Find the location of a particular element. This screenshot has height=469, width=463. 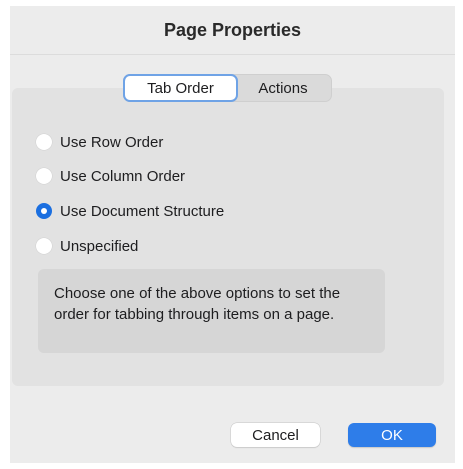

option-use-row-order: Use Row Order is located at coordinates (99, 142).